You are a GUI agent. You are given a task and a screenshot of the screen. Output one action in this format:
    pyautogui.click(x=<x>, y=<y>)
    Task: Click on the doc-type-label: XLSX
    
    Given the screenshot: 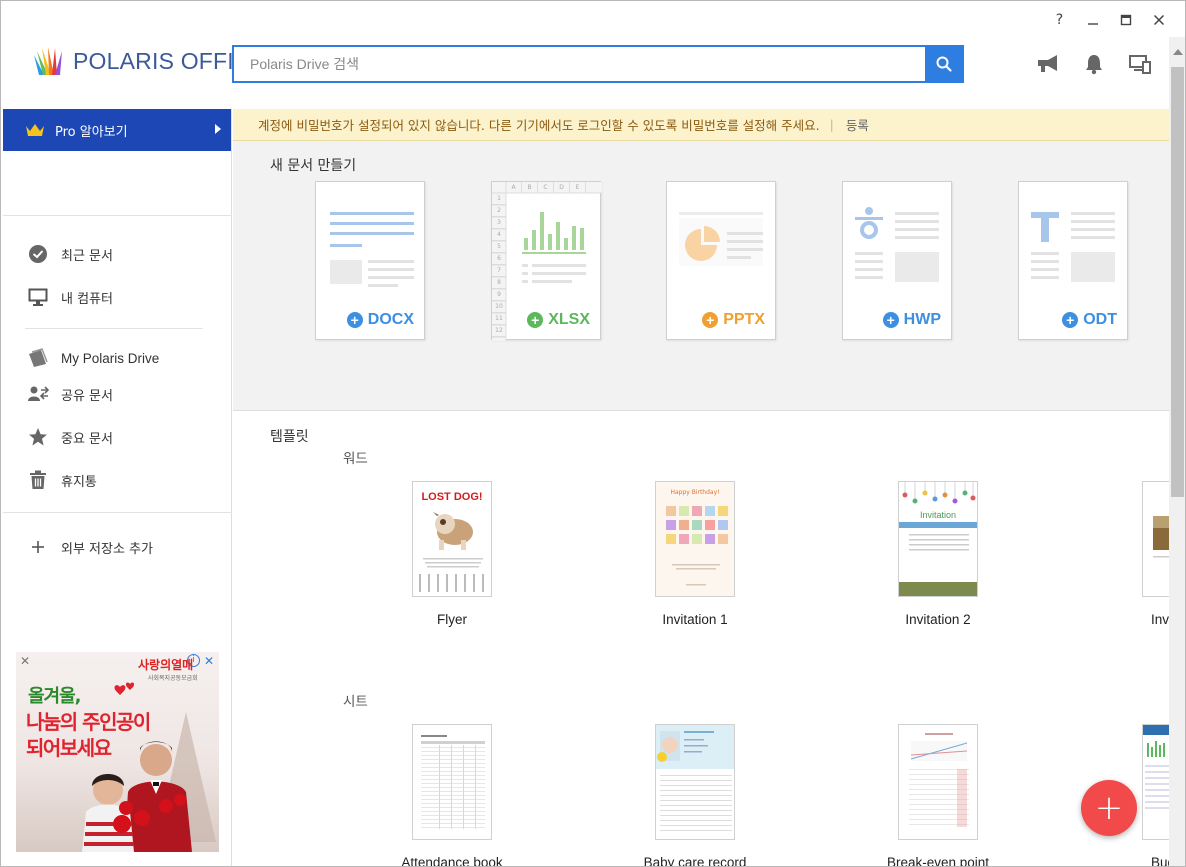 What is the action you would take?
    pyautogui.click(x=569, y=319)
    